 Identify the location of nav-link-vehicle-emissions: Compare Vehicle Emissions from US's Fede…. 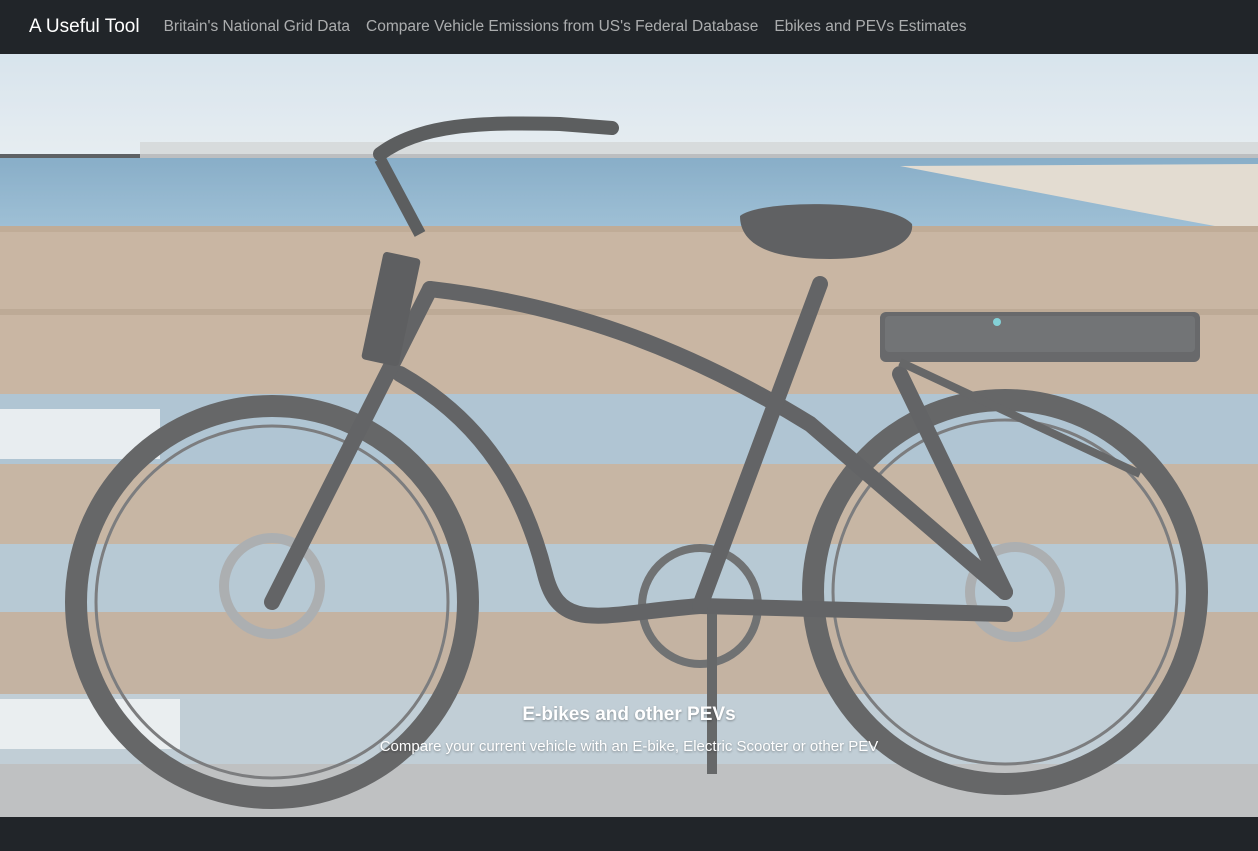
(562, 27).